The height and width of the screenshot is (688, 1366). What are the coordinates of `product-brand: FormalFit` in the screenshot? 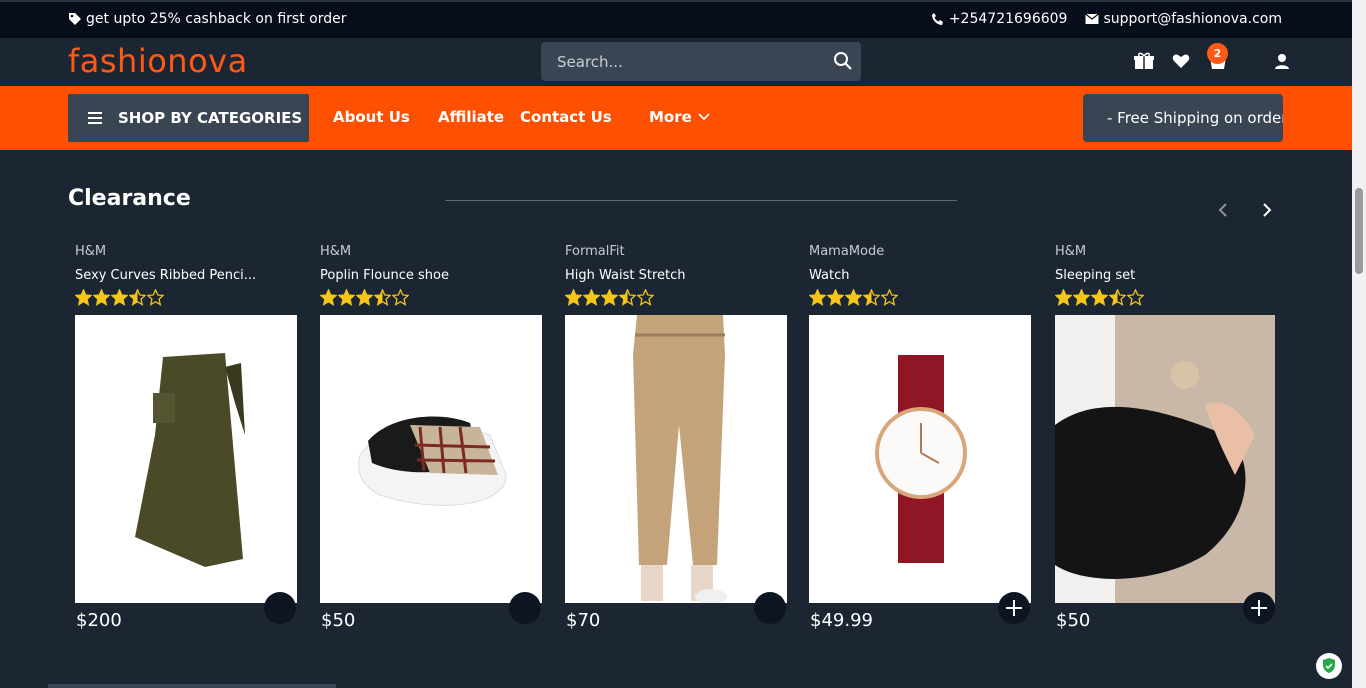 It's located at (595, 251).